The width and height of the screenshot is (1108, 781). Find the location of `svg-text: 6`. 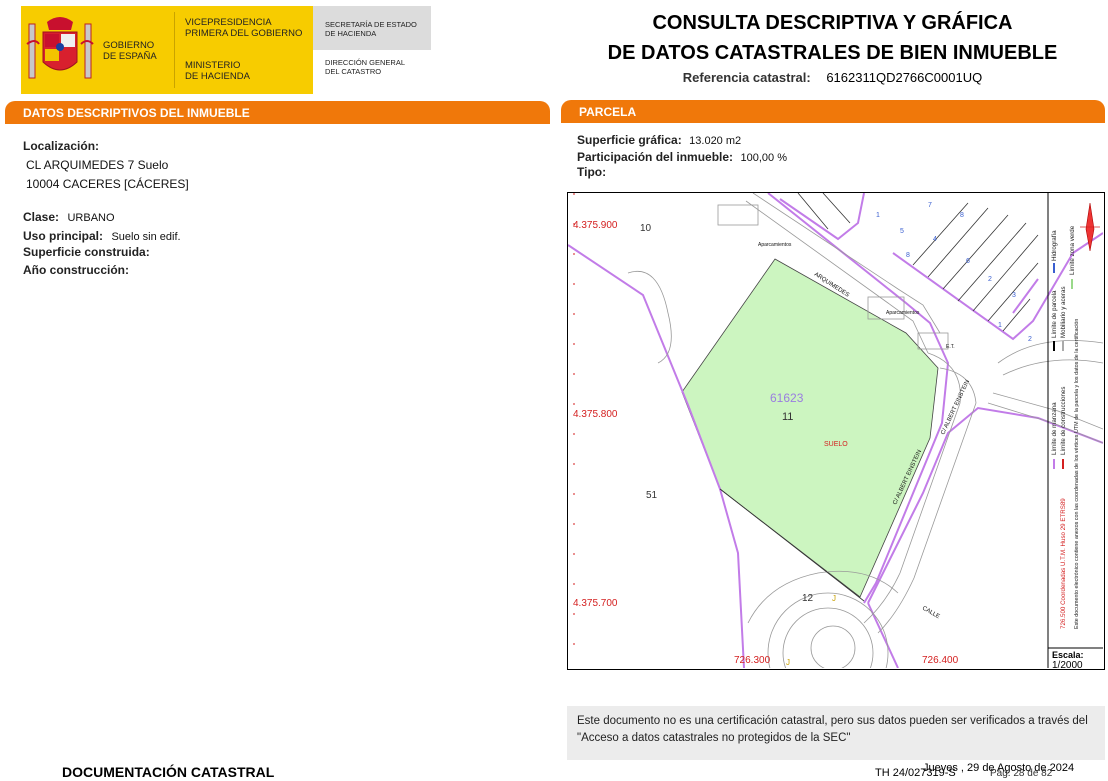

svg-text: 6 is located at coordinates (968, 261).